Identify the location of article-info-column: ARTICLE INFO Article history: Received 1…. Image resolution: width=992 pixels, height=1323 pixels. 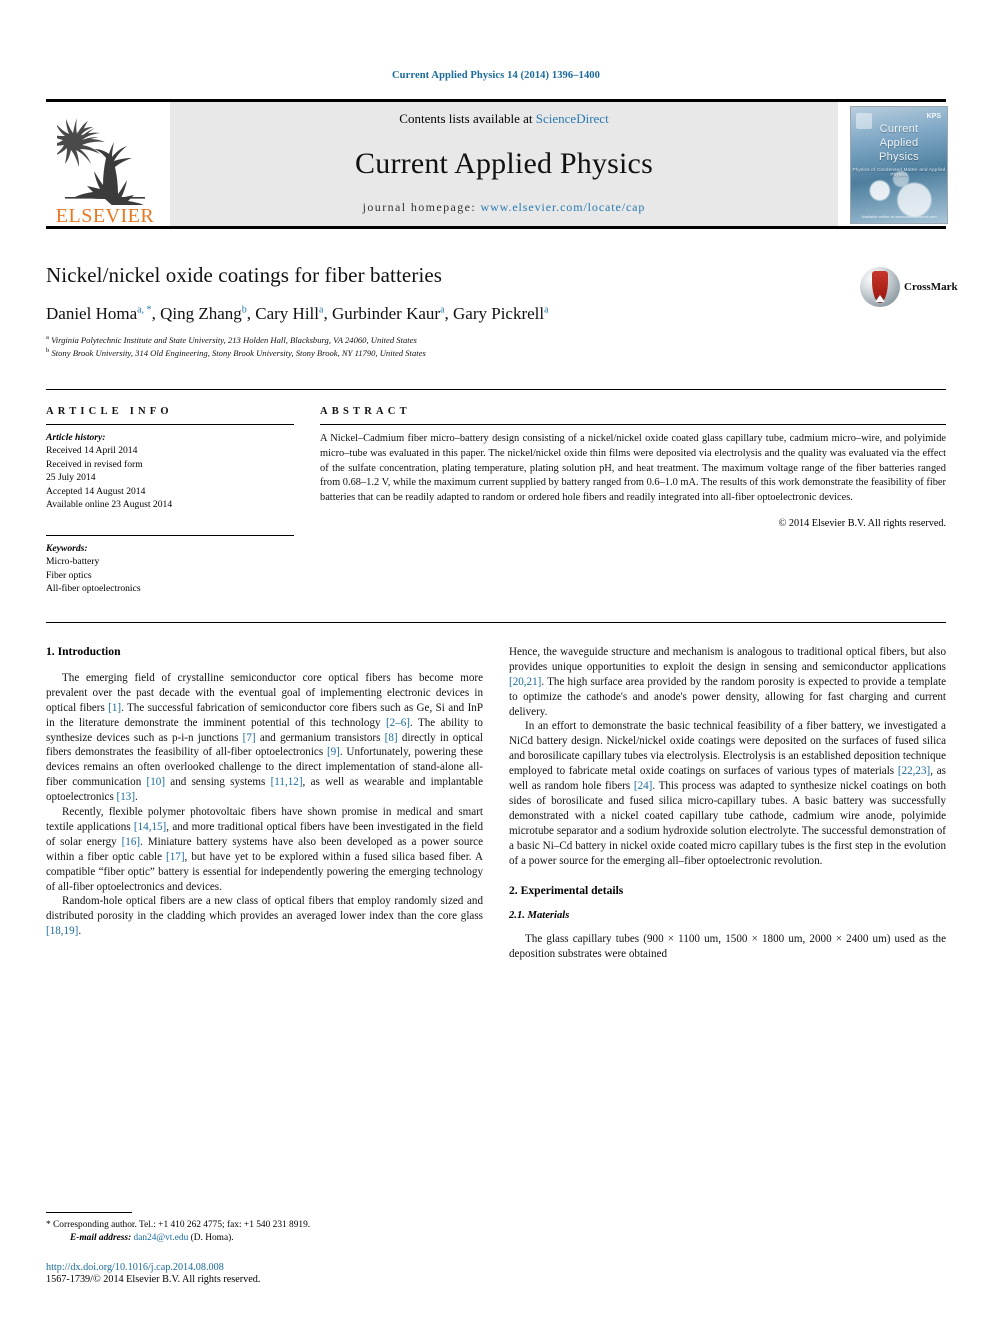
(170, 501).